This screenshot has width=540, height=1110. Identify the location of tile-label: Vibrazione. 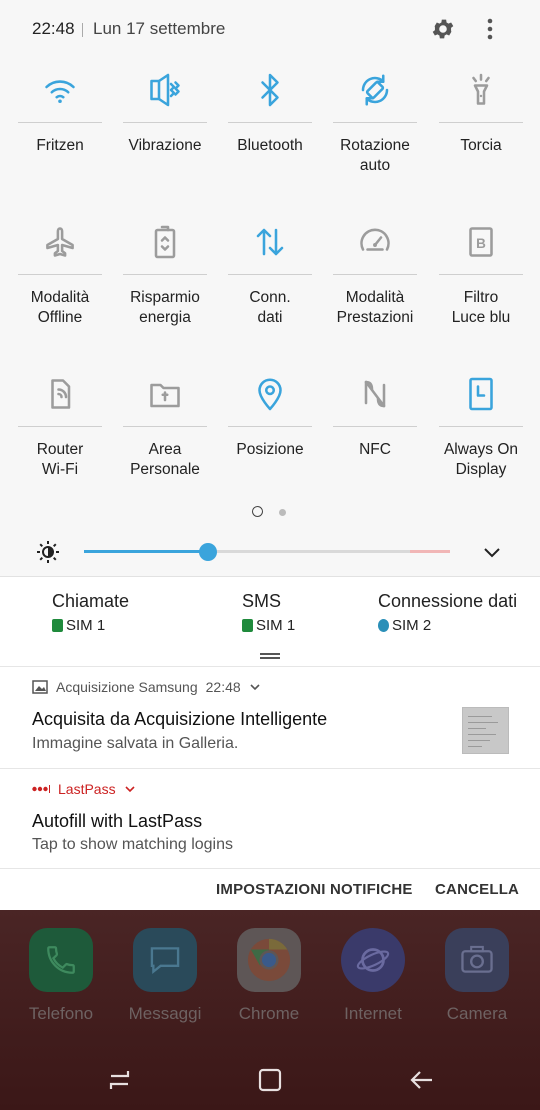
(165, 145).